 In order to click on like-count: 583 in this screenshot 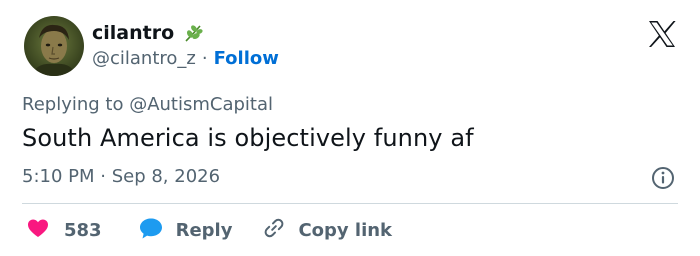, I will do `click(83, 230)`.